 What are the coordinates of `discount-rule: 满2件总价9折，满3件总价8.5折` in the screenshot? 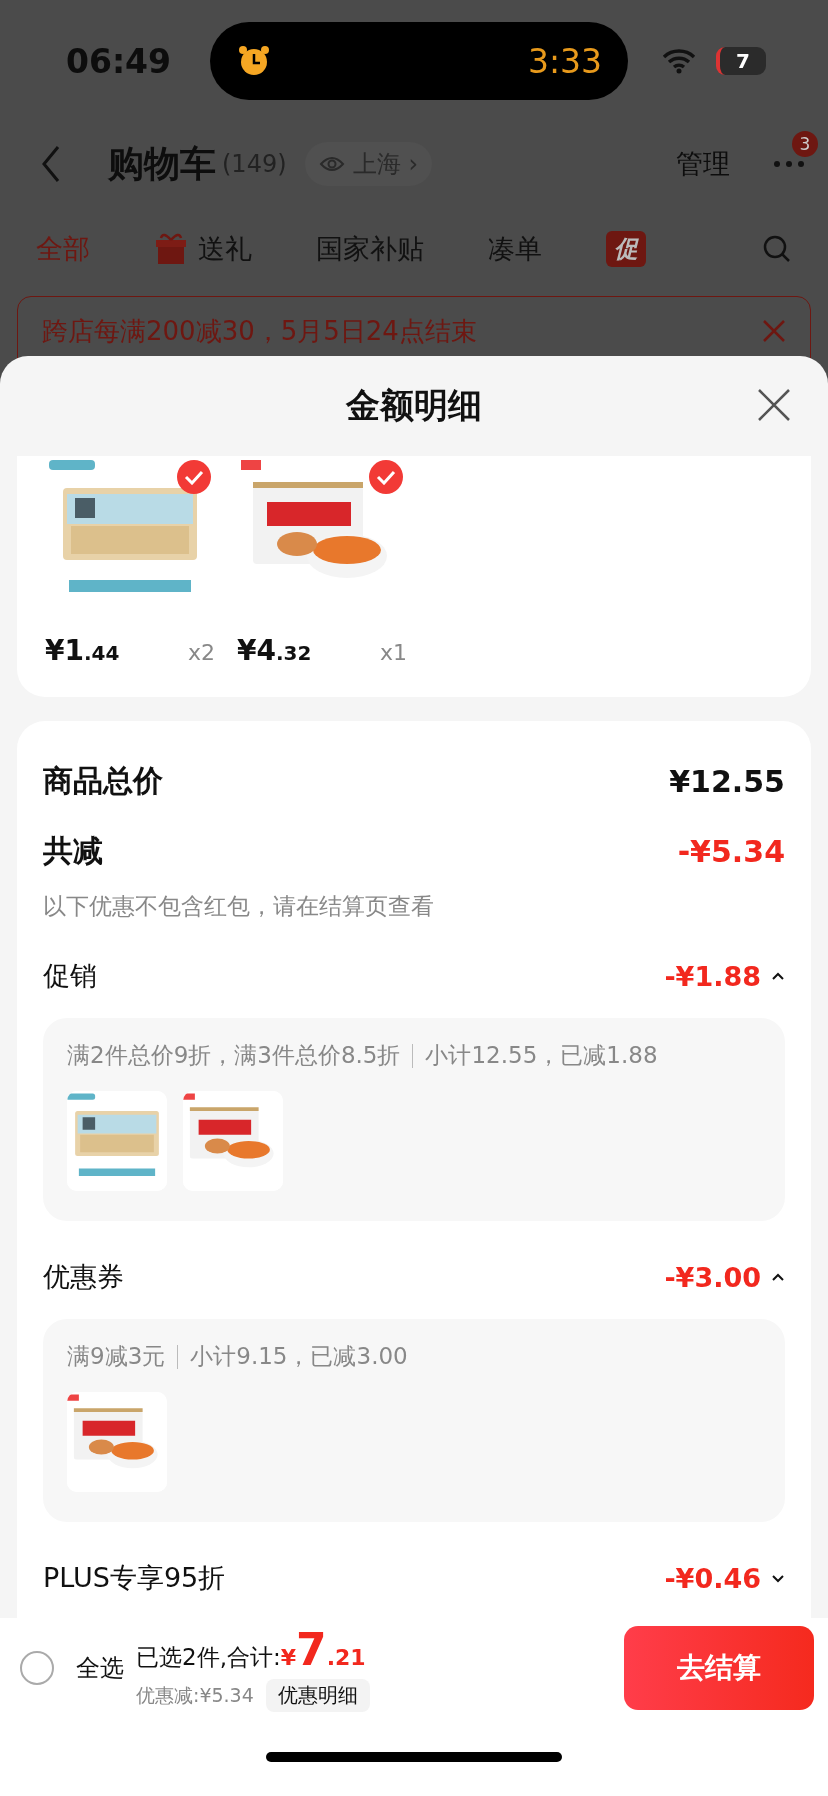 It's located at (234, 1055).